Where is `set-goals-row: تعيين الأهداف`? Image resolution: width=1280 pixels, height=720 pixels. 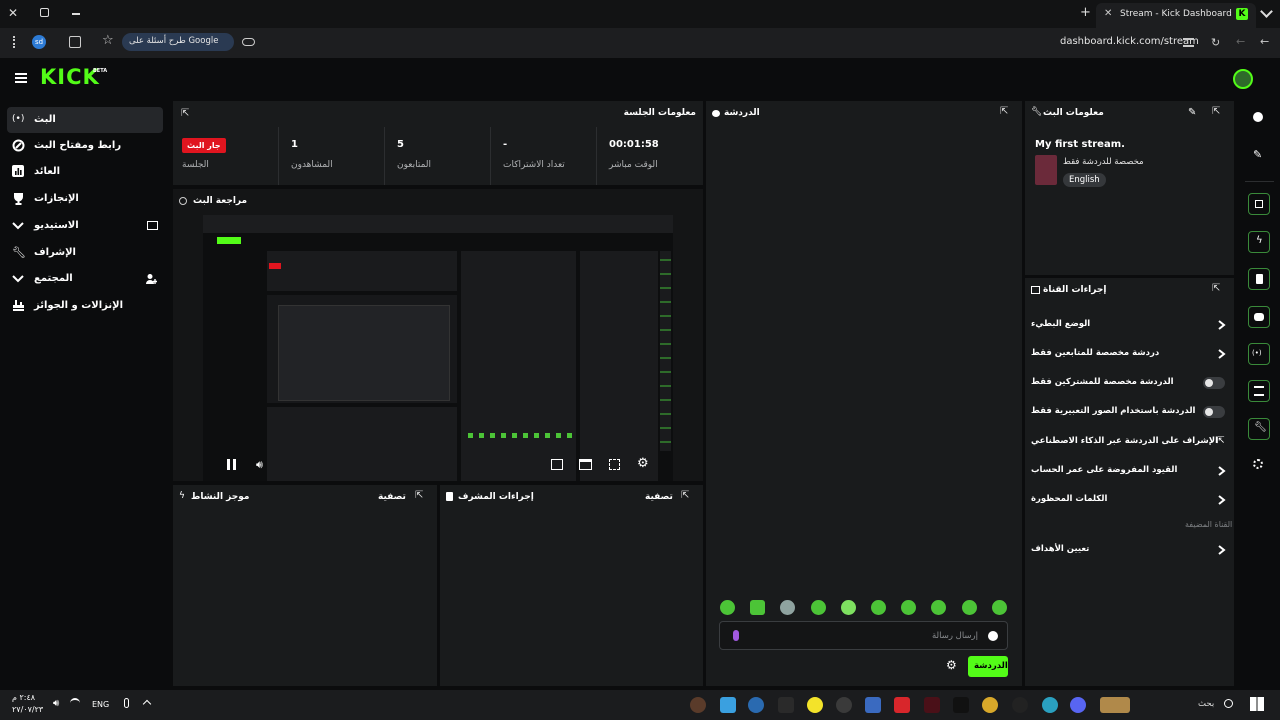
set-goals-row: تعيين الأهداف is located at coordinates (1129, 550).